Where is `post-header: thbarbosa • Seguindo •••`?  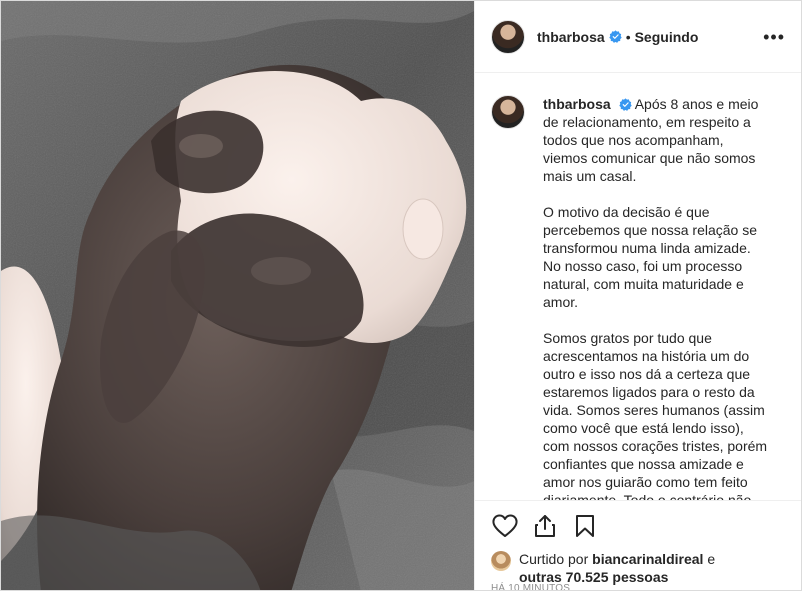 post-header: thbarbosa • Seguindo ••• is located at coordinates (638, 37).